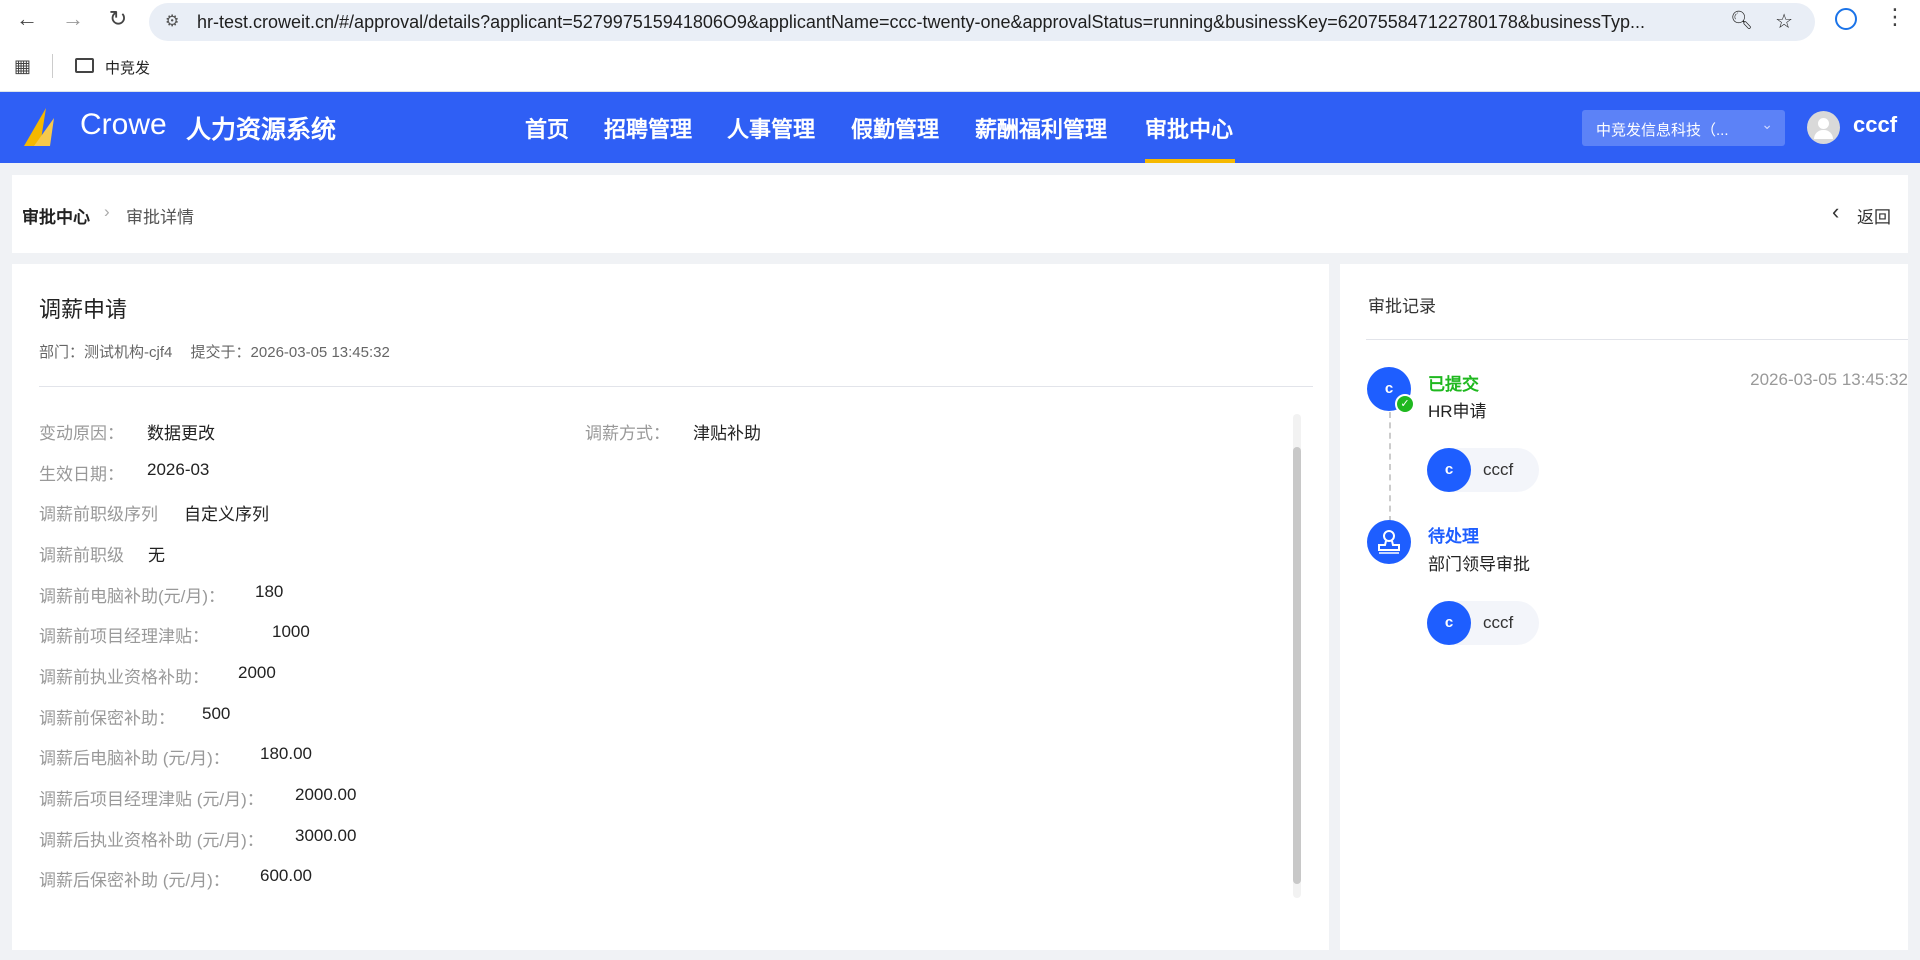 Image resolution: width=1920 pixels, height=960 pixels. What do you see at coordinates (123, 124) in the screenshot?
I see `brand-name: Crowe` at bounding box center [123, 124].